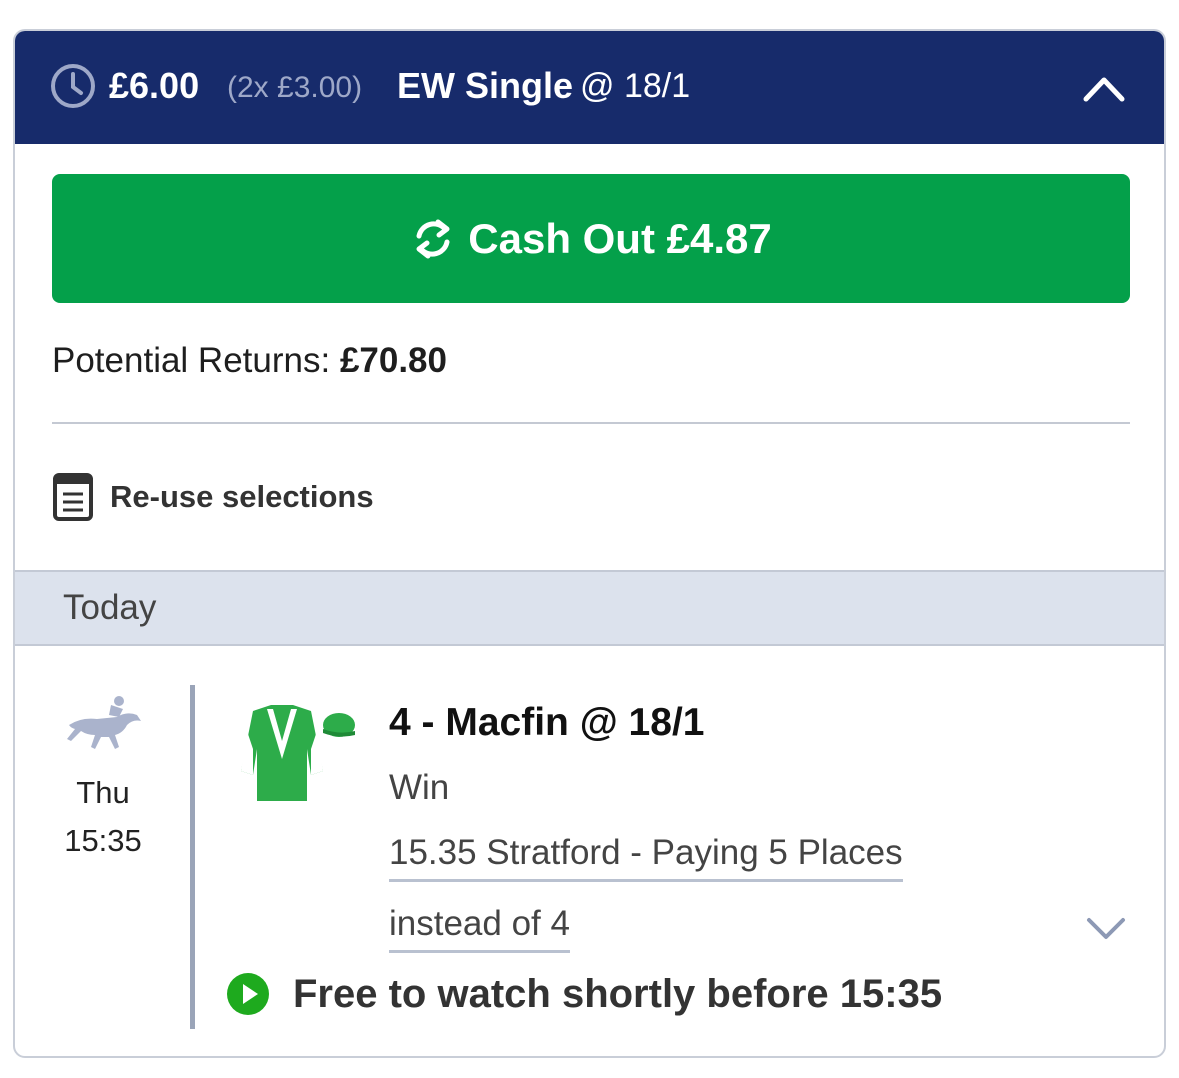 The width and height of the screenshot is (1179, 1078). What do you see at coordinates (547, 722) in the screenshot?
I see `selection-title: 4 - Macfin @ 18/1` at bounding box center [547, 722].